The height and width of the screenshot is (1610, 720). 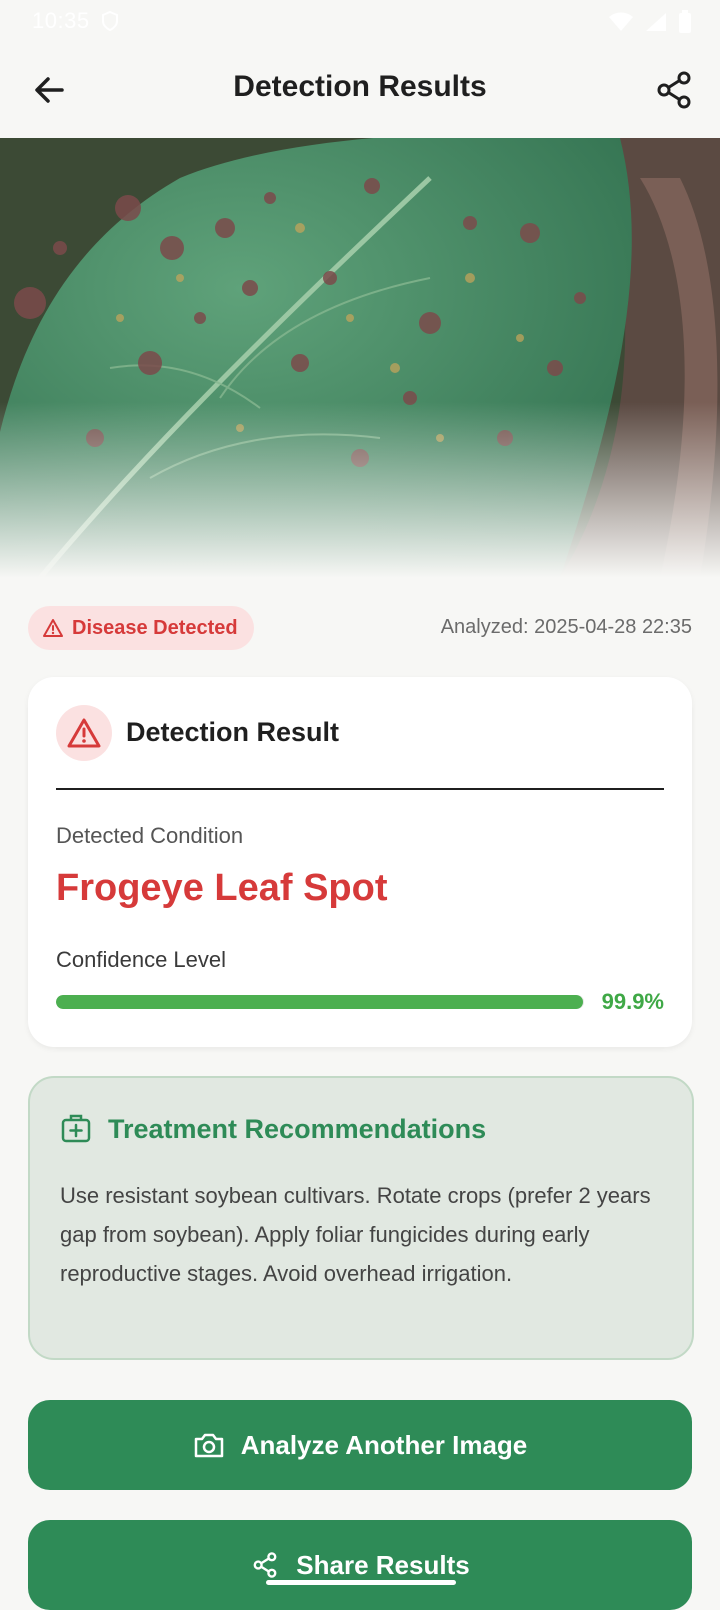 What do you see at coordinates (383, 1564) in the screenshot?
I see `share-button-label: Share Results` at bounding box center [383, 1564].